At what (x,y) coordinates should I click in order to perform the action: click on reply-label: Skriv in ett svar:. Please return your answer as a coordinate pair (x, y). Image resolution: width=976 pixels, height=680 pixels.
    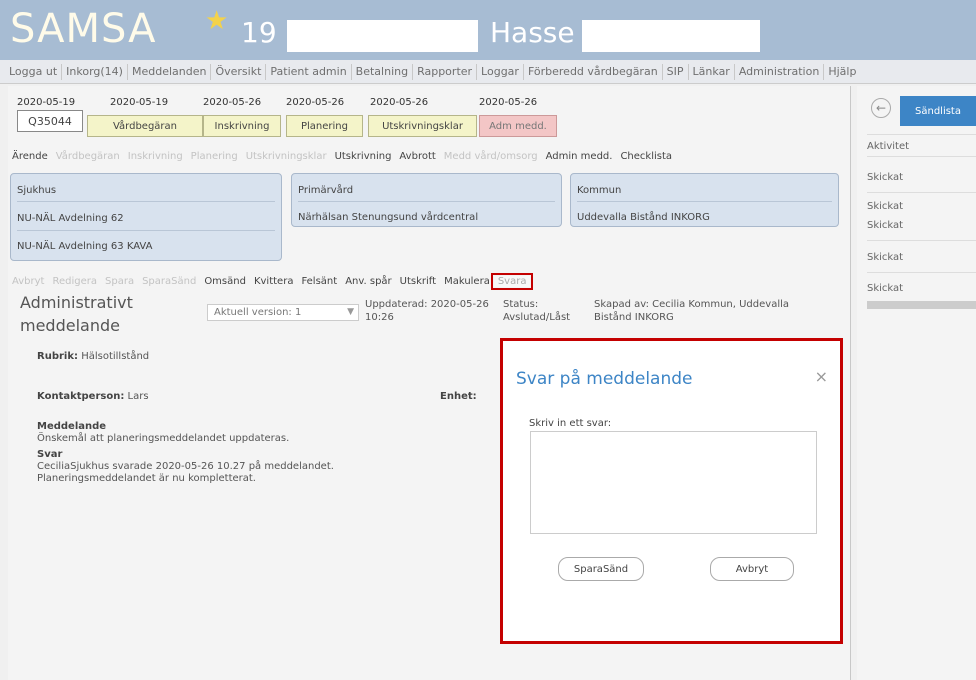
    Looking at the image, I should click on (570, 423).